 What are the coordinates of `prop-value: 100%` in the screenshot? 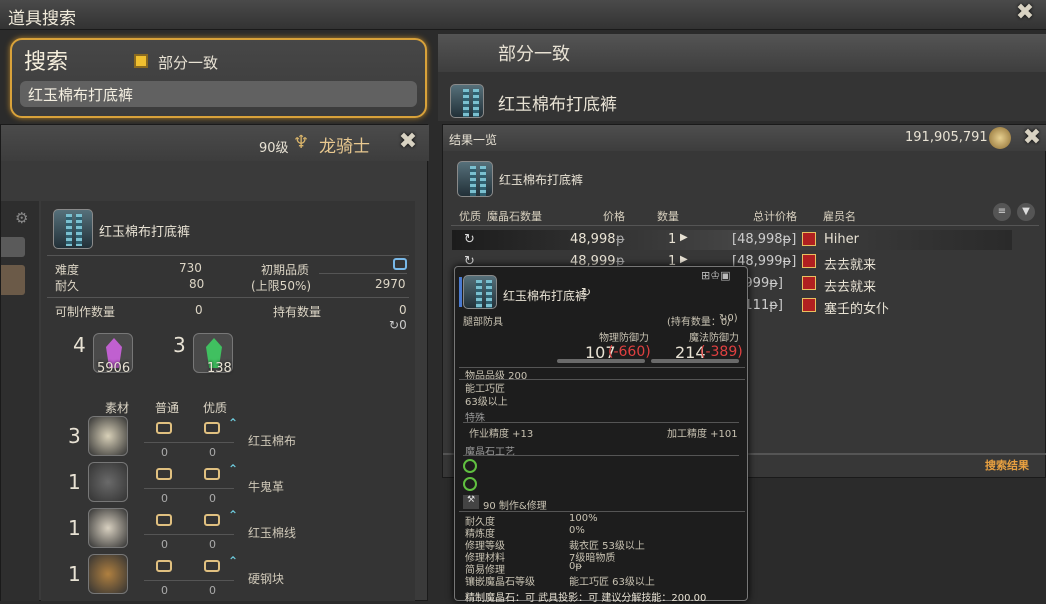 It's located at (583, 518).